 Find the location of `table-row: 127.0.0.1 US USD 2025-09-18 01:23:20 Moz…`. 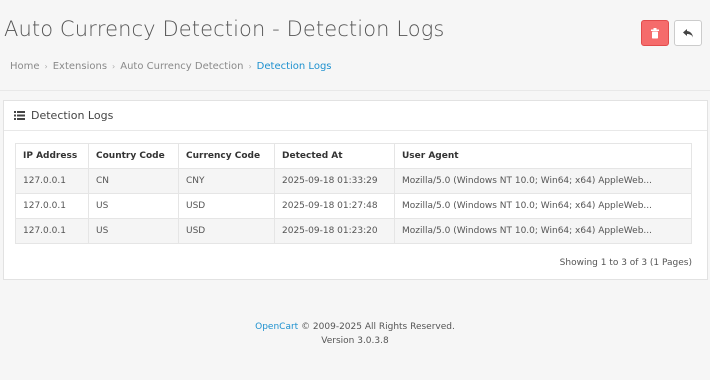

table-row: 127.0.0.1 US USD 2025-09-18 01:23:20 Moz… is located at coordinates (353, 231).